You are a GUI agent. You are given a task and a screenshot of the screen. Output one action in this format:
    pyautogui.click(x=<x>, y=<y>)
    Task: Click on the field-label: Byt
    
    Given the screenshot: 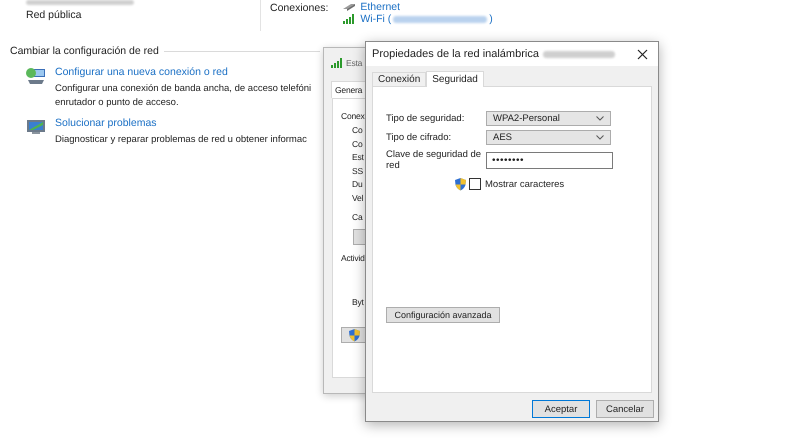 What is the action you would take?
    pyautogui.click(x=358, y=303)
    